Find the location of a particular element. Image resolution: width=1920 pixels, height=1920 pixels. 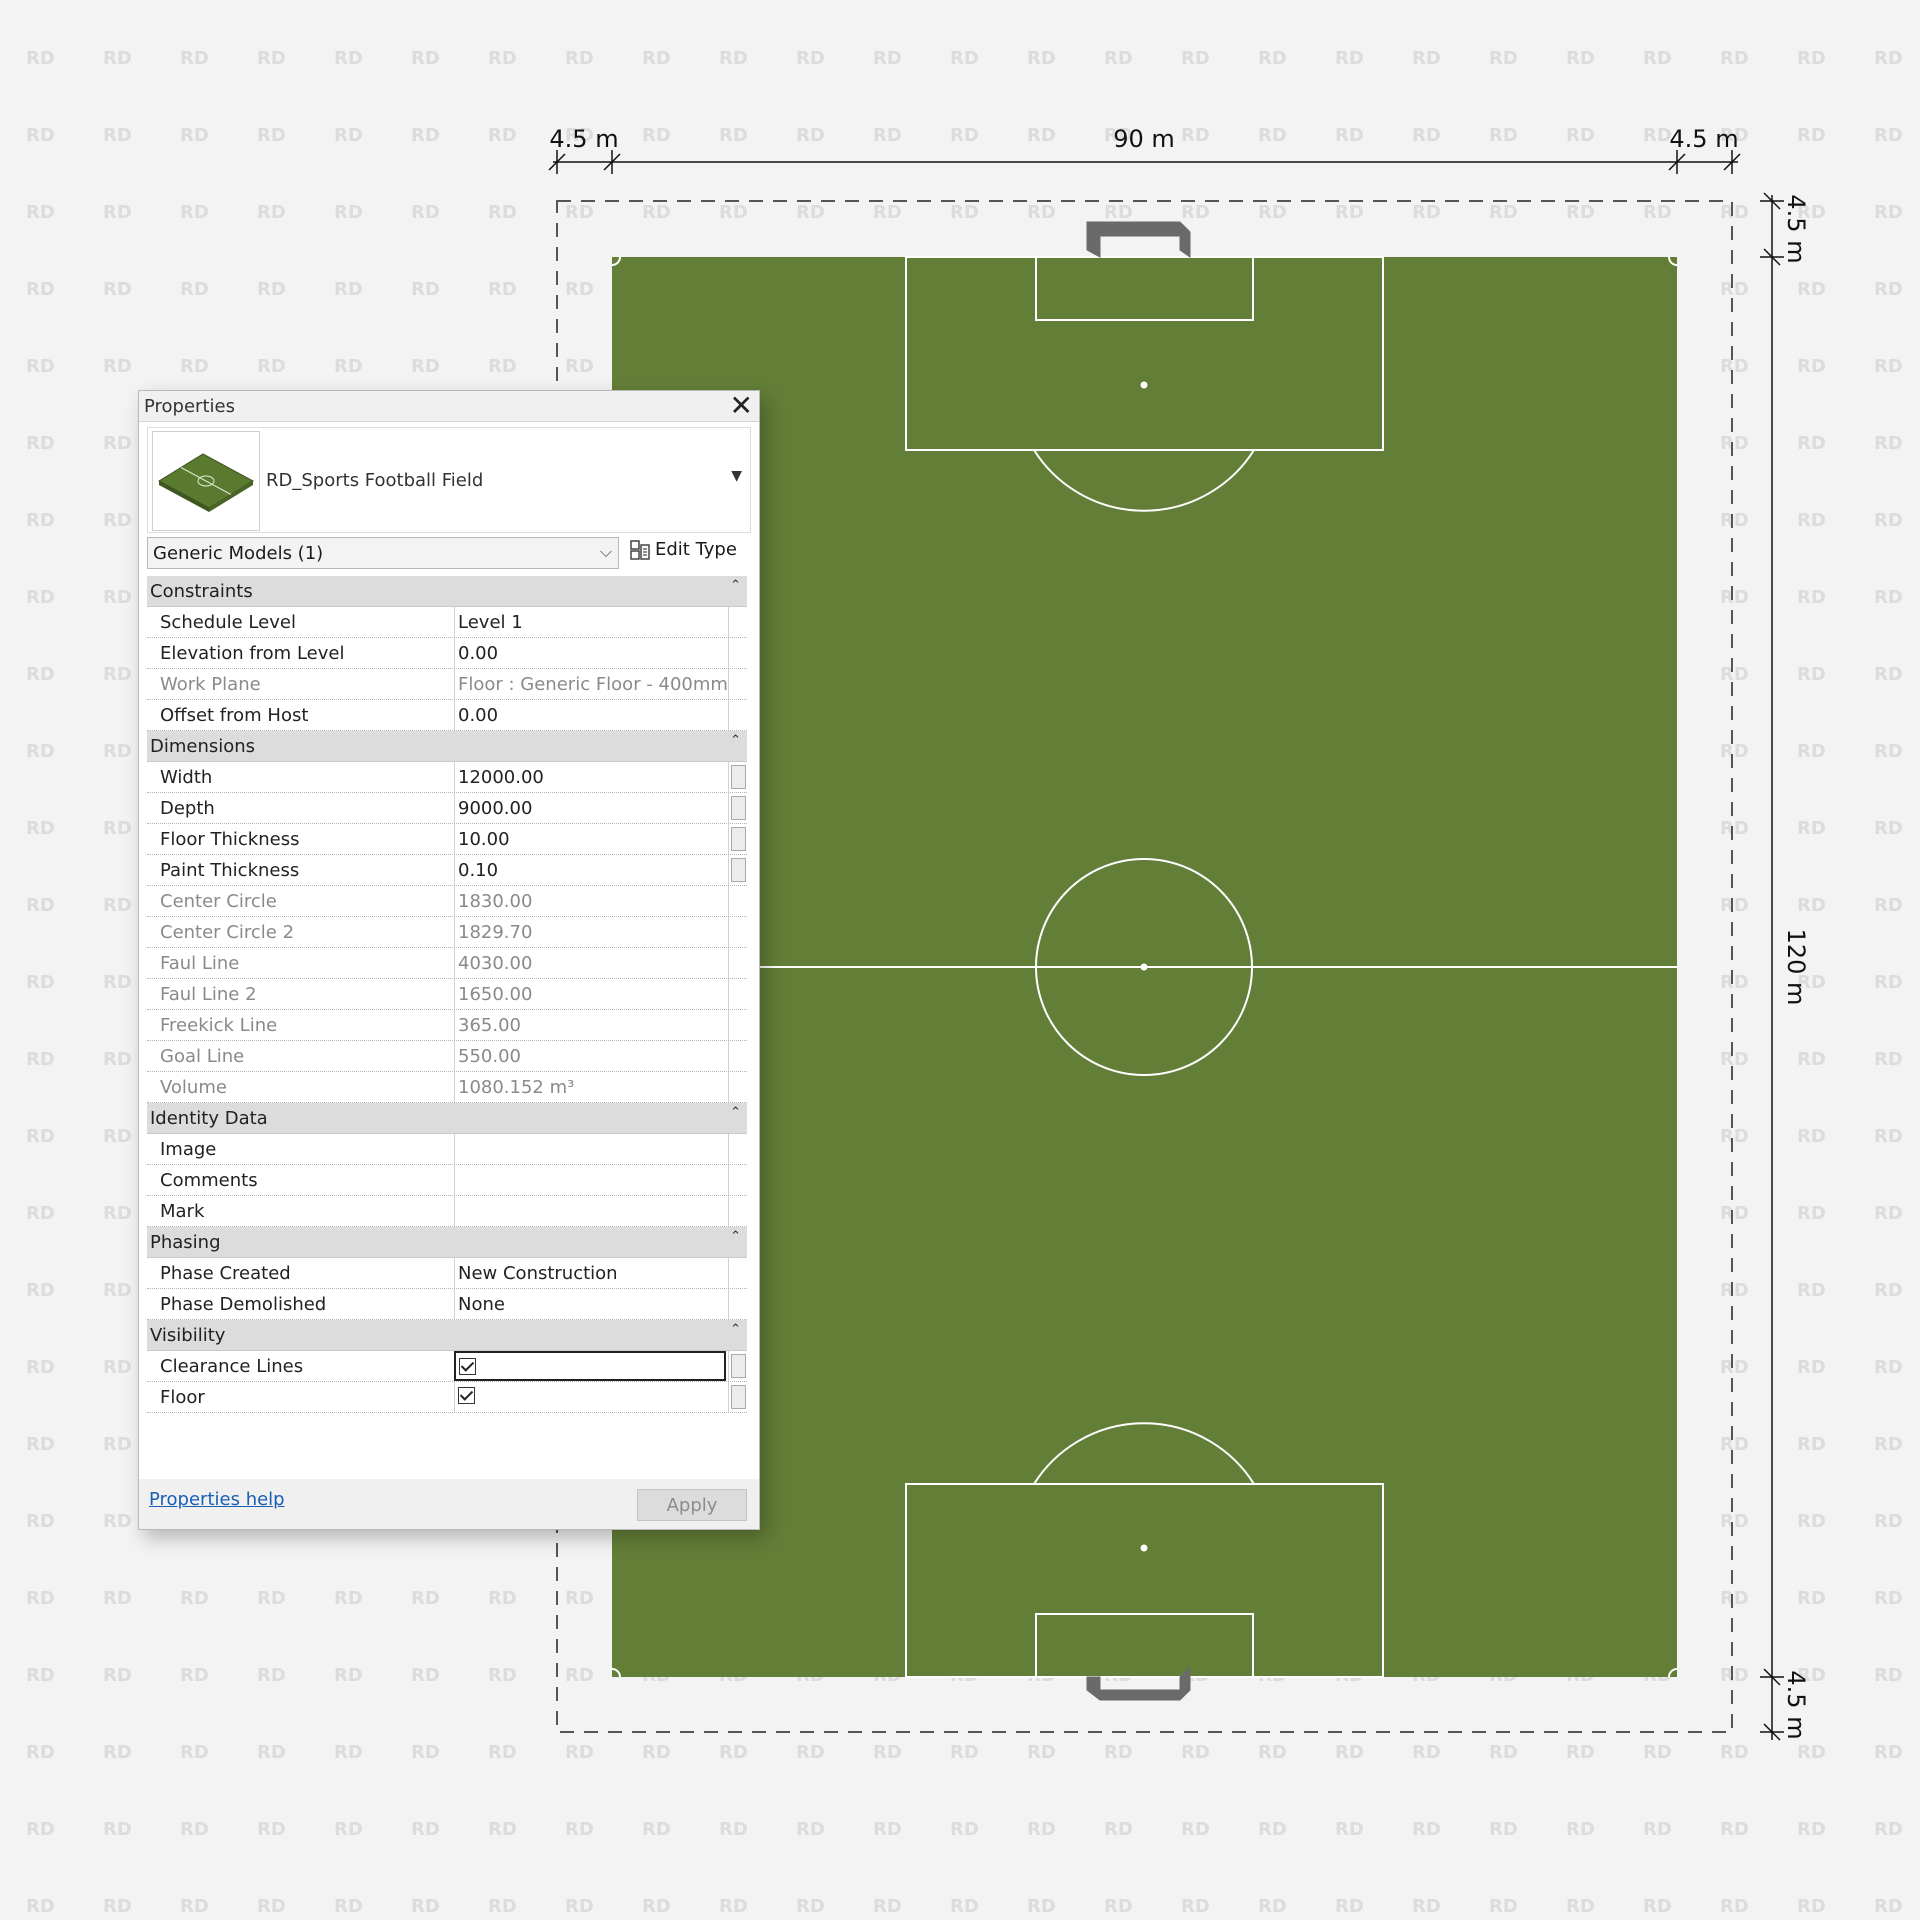

dim-label-right-middle: 120 m is located at coordinates (1796, 967).